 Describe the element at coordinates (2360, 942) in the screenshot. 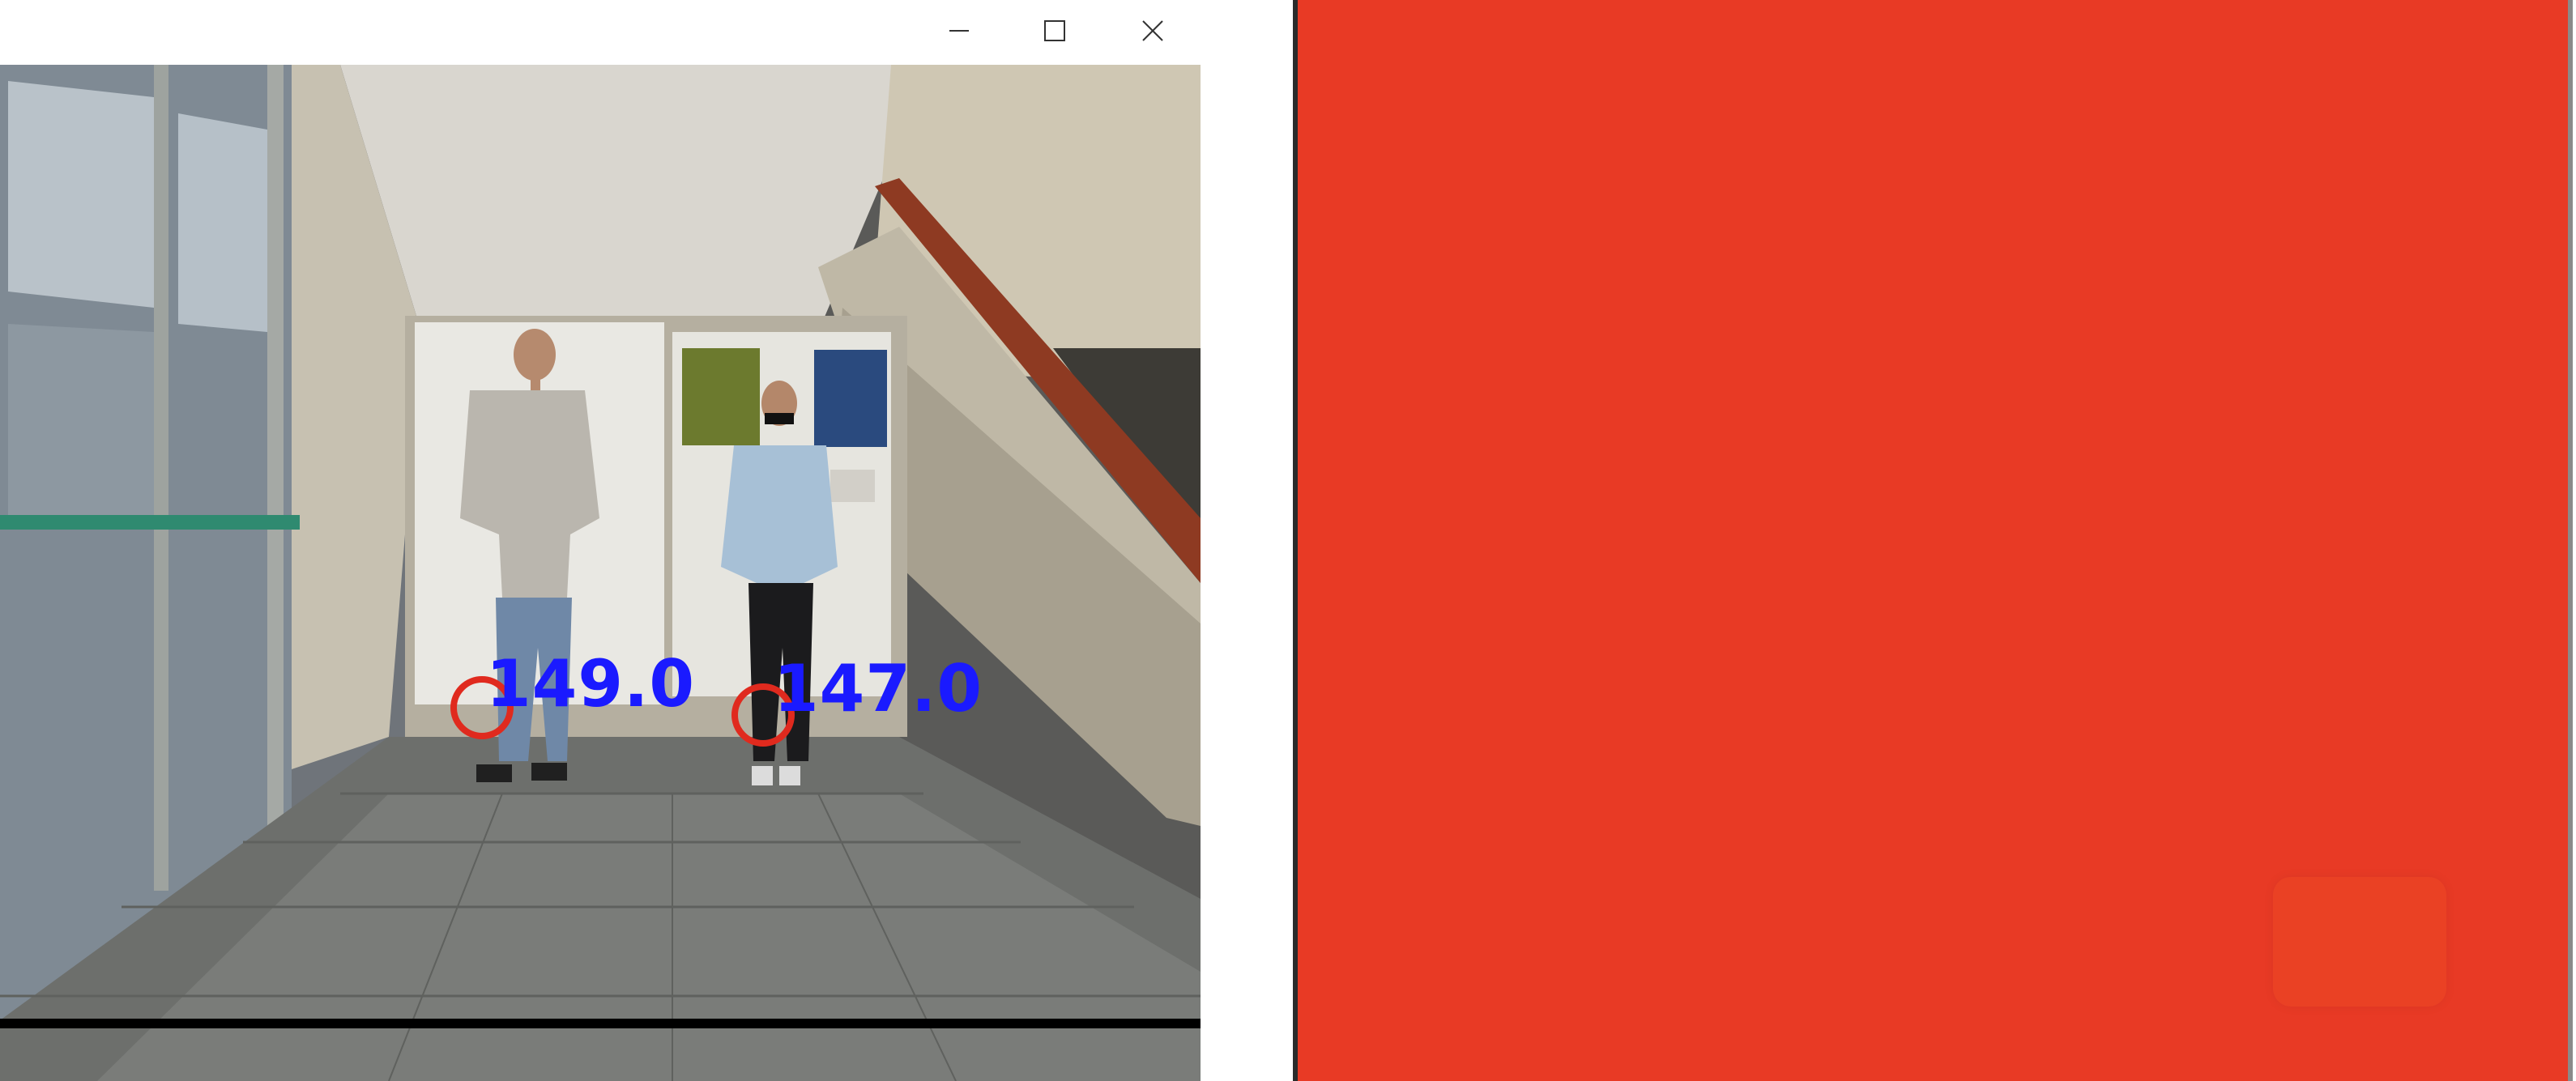

I see `red-panel-patch` at that location.